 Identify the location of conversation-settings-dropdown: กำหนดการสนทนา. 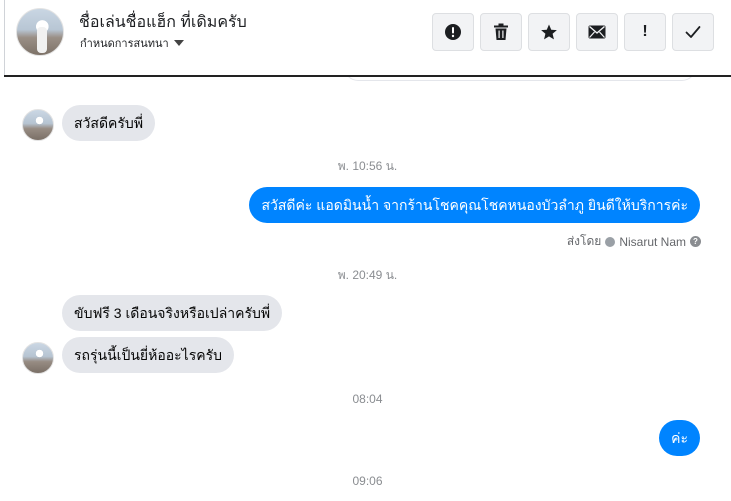
(132, 43).